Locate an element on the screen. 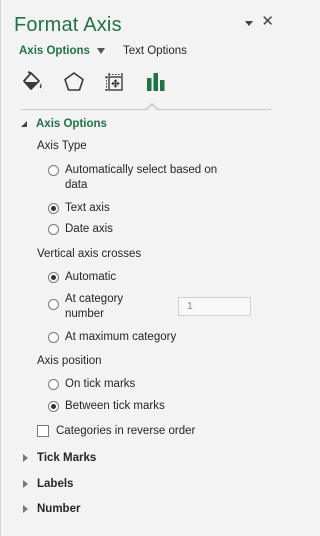 This screenshot has height=536, width=320. section-tick-marks: Tick Marks is located at coordinates (58, 458).